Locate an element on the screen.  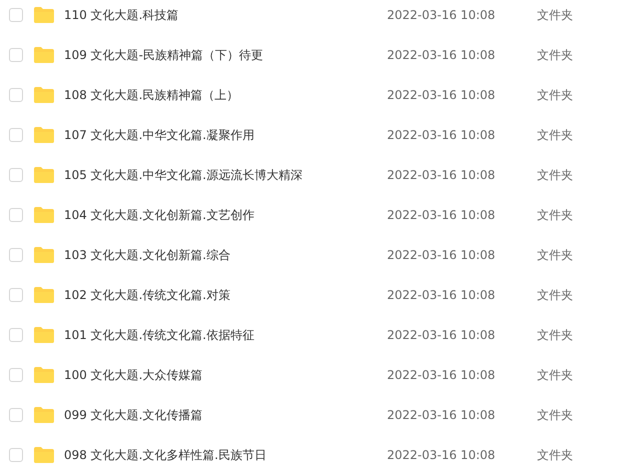
file-name: 105 文化大题.中华文化篇.源远流长博大精深 is located at coordinates (219, 175).